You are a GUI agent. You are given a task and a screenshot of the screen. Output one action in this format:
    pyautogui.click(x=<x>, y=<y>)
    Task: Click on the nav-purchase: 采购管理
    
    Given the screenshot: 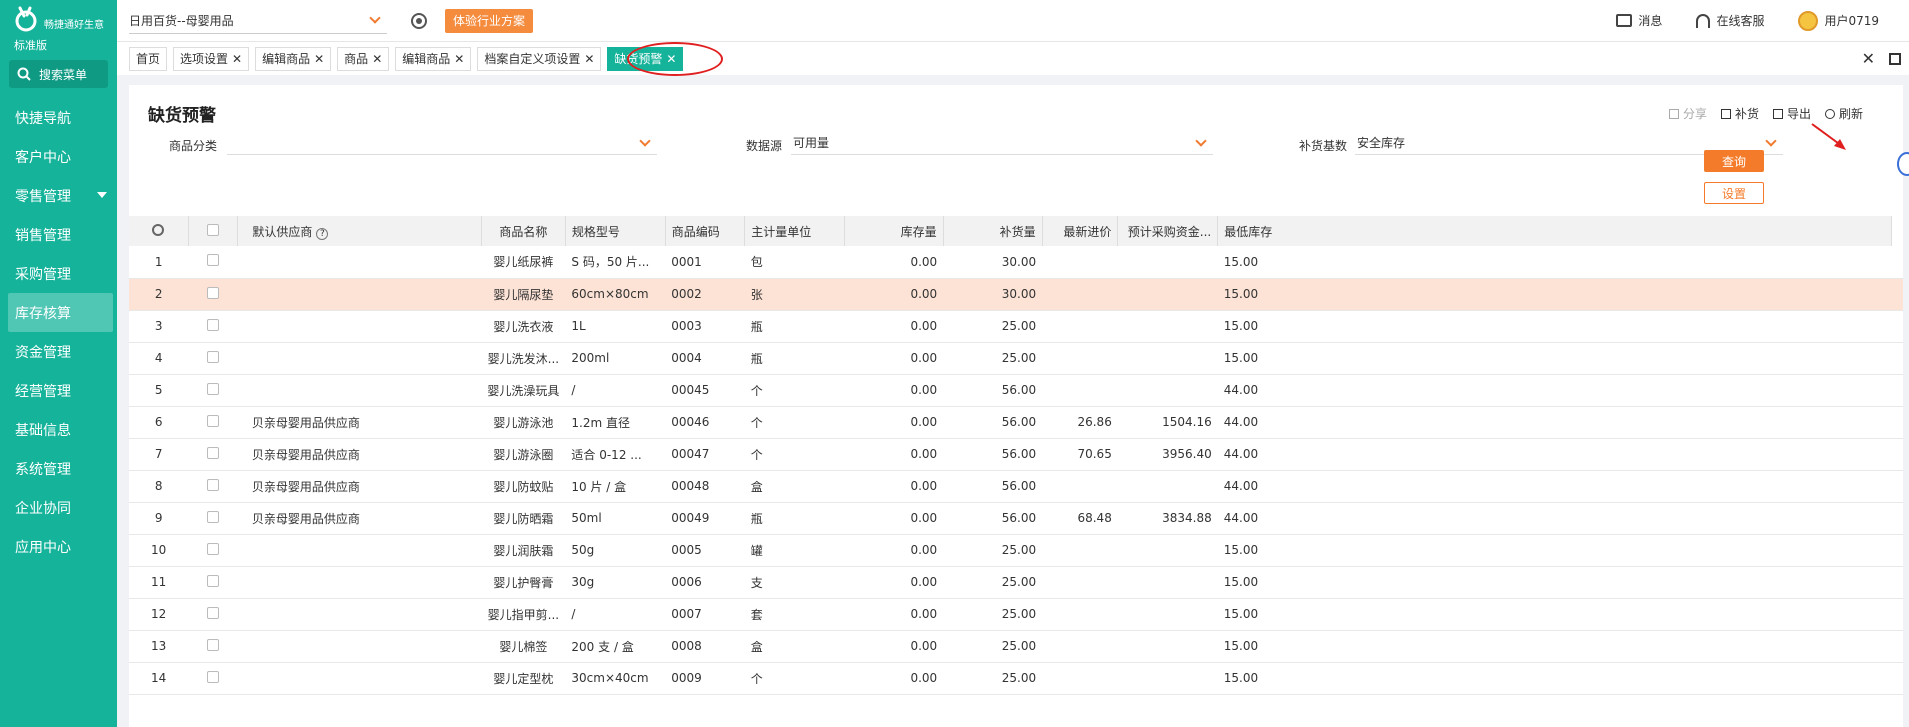 What is the action you would take?
    pyautogui.click(x=58, y=273)
    